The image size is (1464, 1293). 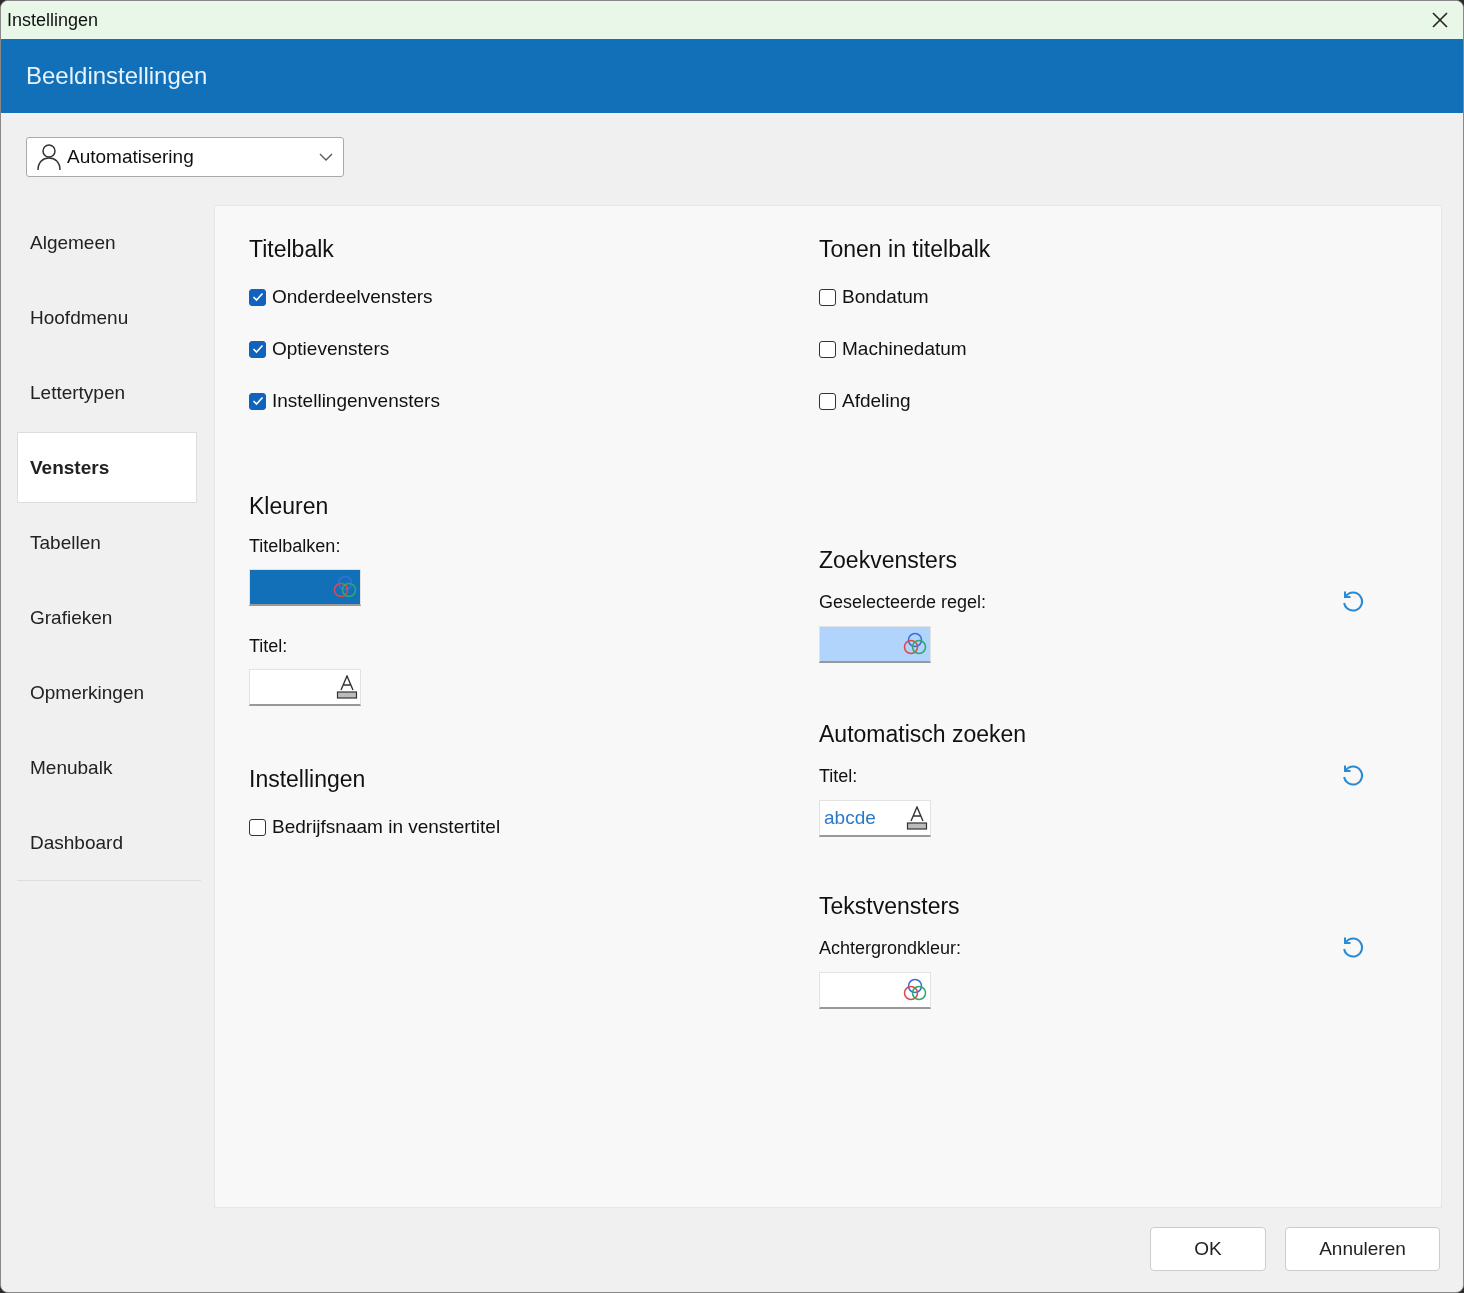 I want to click on chevron-down-icon, so click(x=326, y=157).